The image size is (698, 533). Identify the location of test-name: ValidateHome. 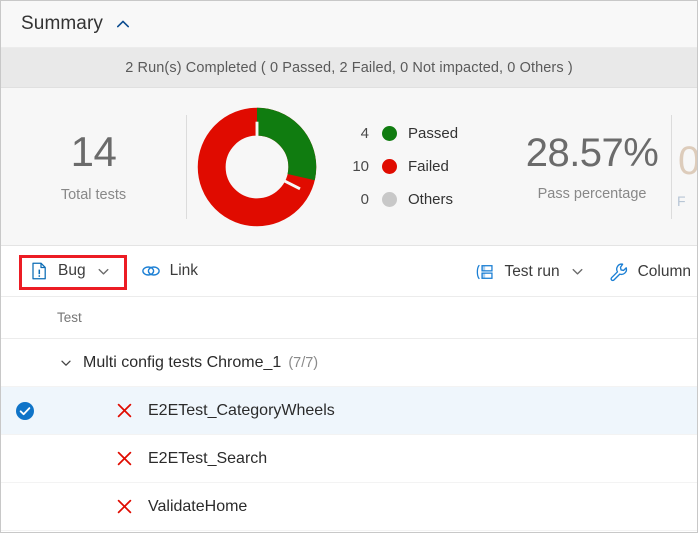
(198, 506).